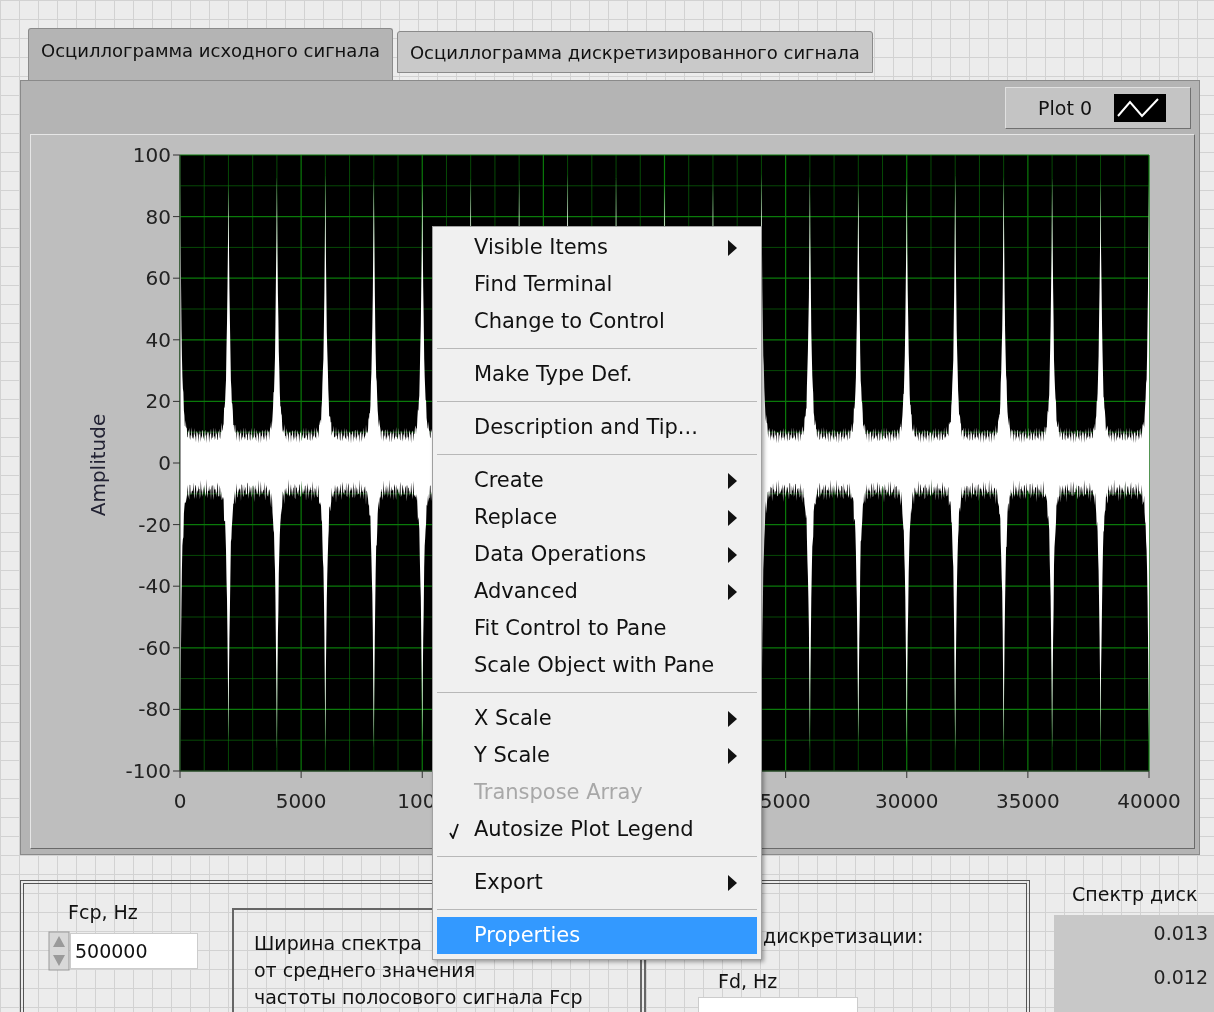 This screenshot has width=1214, height=1012. Describe the element at coordinates (634, 52) in the screenshot. I see `tab: Осциллограмма дискретизированного сигнала` at that location.